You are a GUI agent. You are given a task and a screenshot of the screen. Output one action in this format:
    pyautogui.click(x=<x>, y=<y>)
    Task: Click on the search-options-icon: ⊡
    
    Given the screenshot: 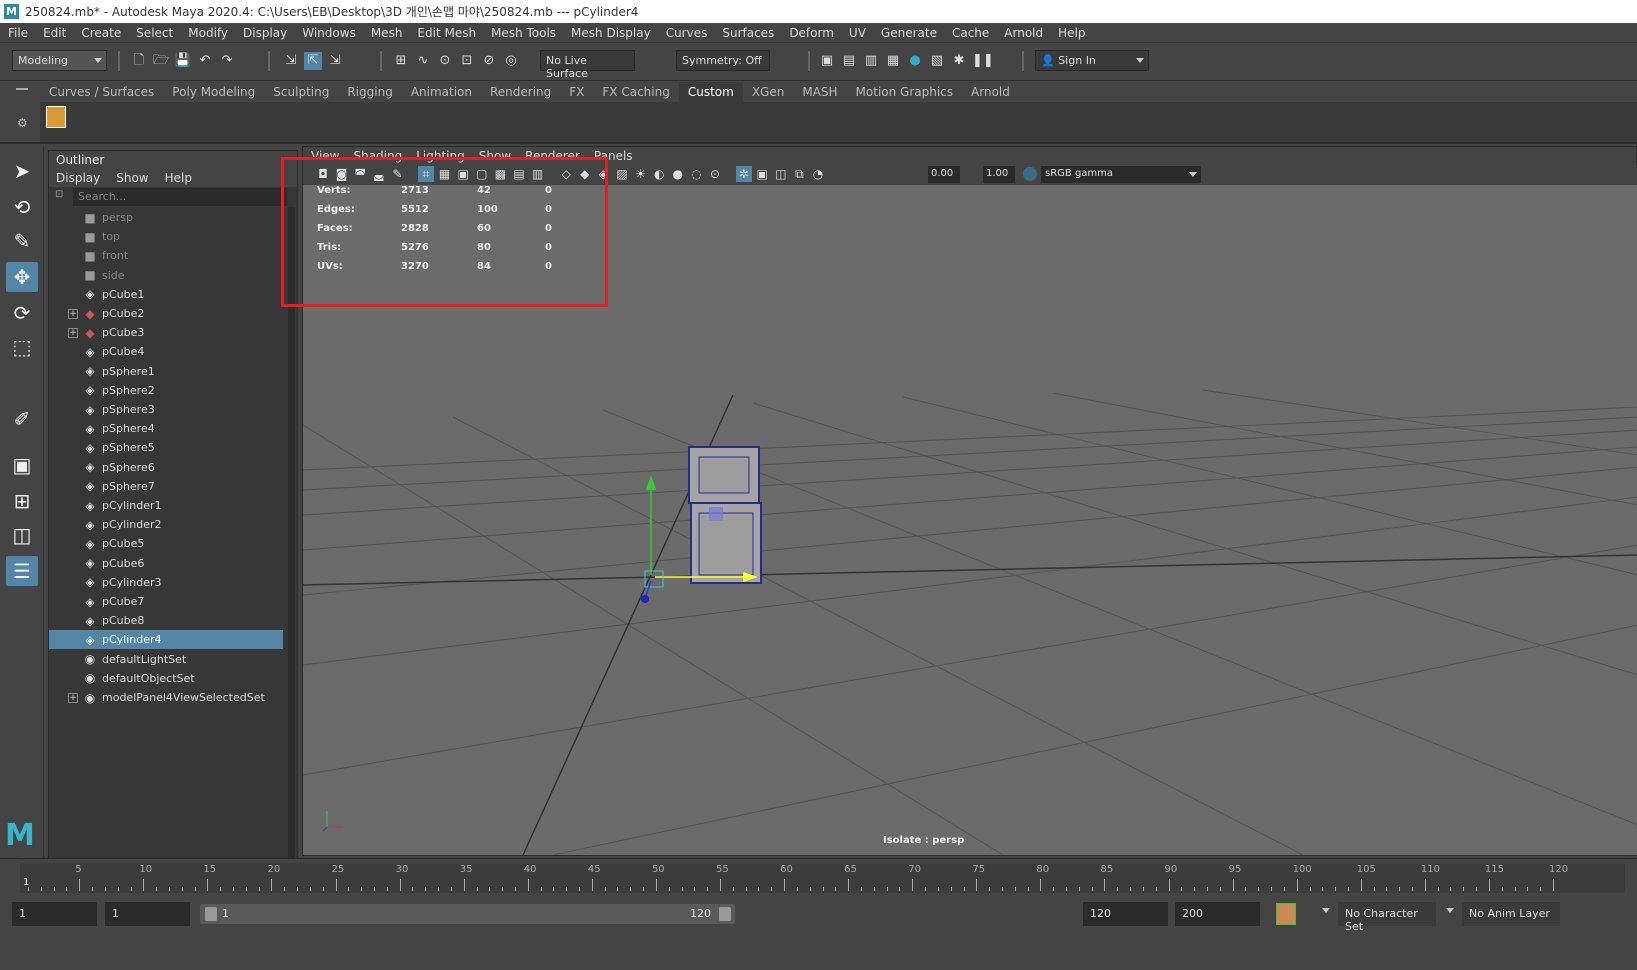 What is the action you would take?
    pyautogui.click(x=59, y=194)
    